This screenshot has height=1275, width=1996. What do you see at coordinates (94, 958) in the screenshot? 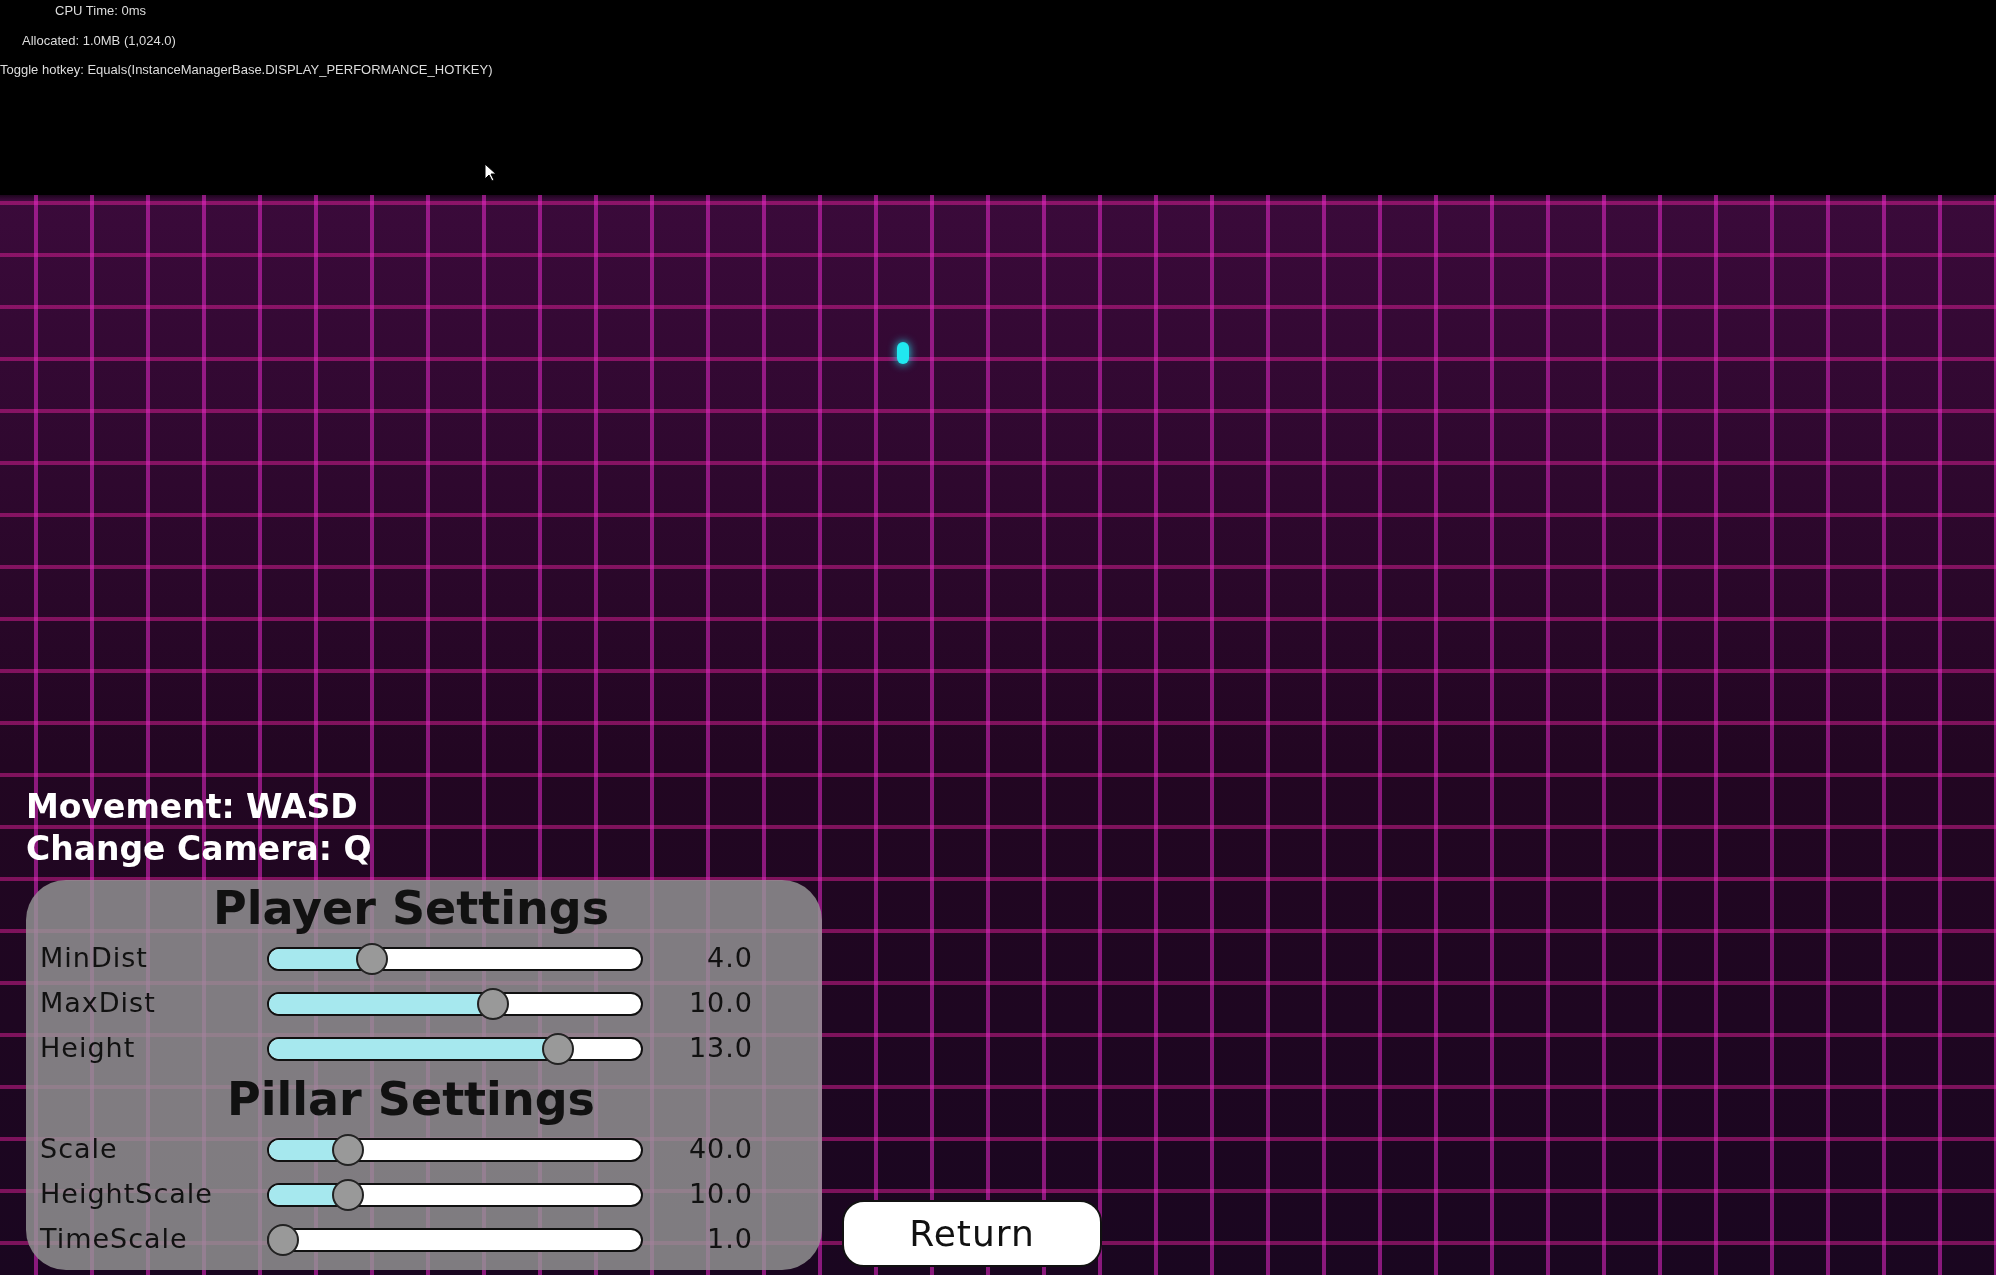
I see `slider-label: MinDist` at bounding box center [94, 958].